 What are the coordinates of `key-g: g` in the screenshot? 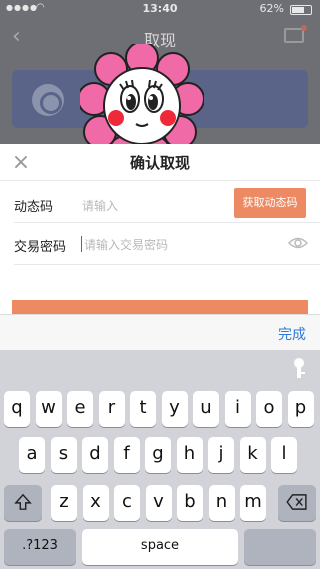 It's located at (158, 455).